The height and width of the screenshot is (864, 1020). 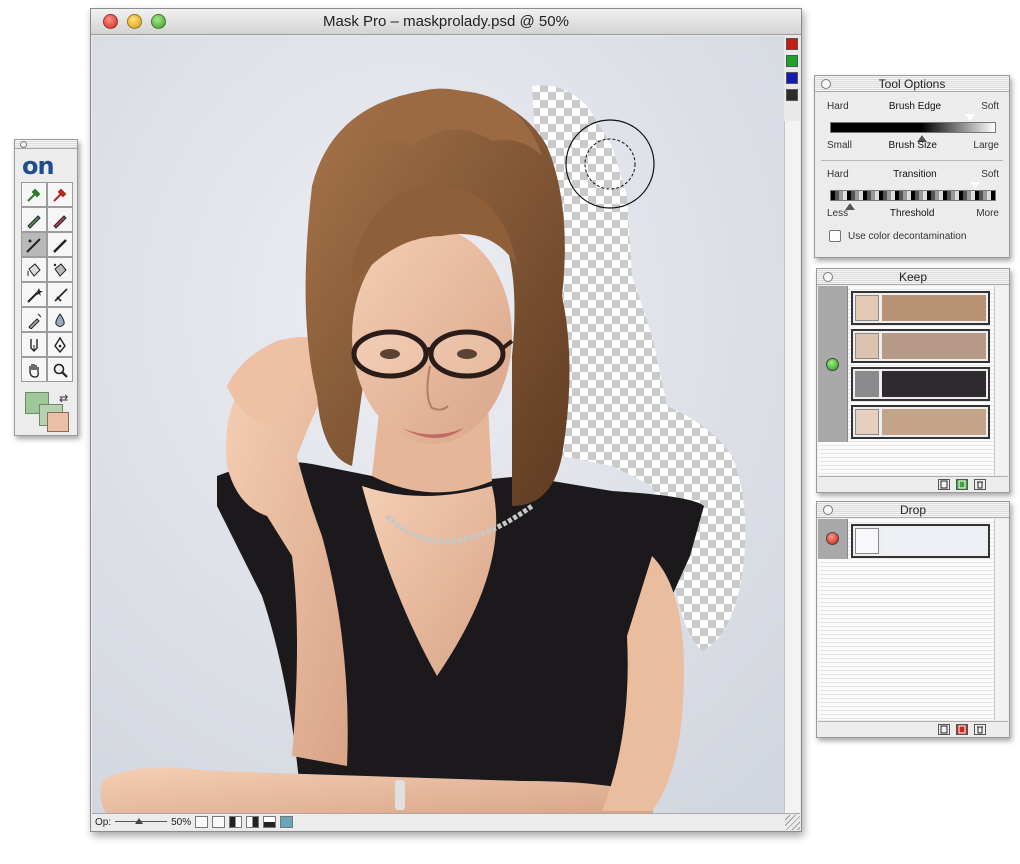 I want to click on tools-palette-titlebar, so click(x=46, y=144).